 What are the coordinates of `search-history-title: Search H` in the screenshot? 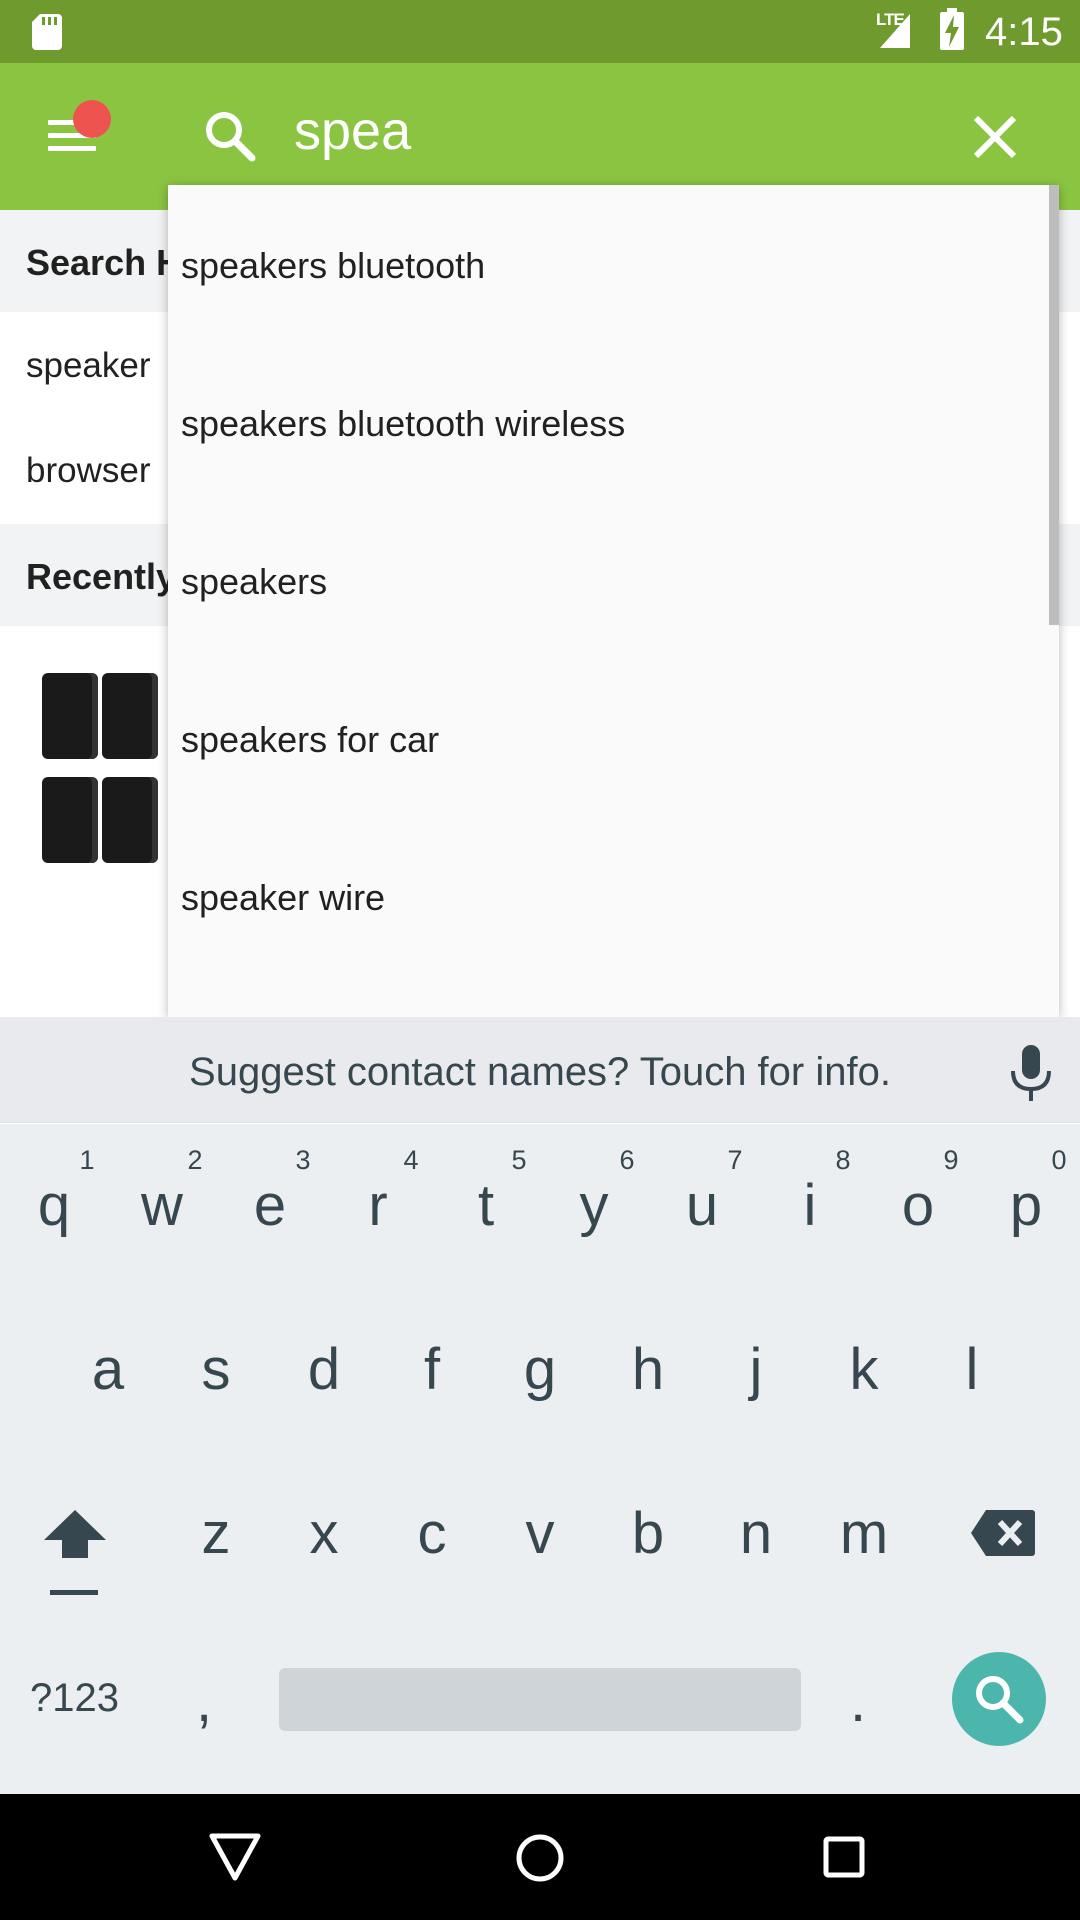 It's located at (104, 262).